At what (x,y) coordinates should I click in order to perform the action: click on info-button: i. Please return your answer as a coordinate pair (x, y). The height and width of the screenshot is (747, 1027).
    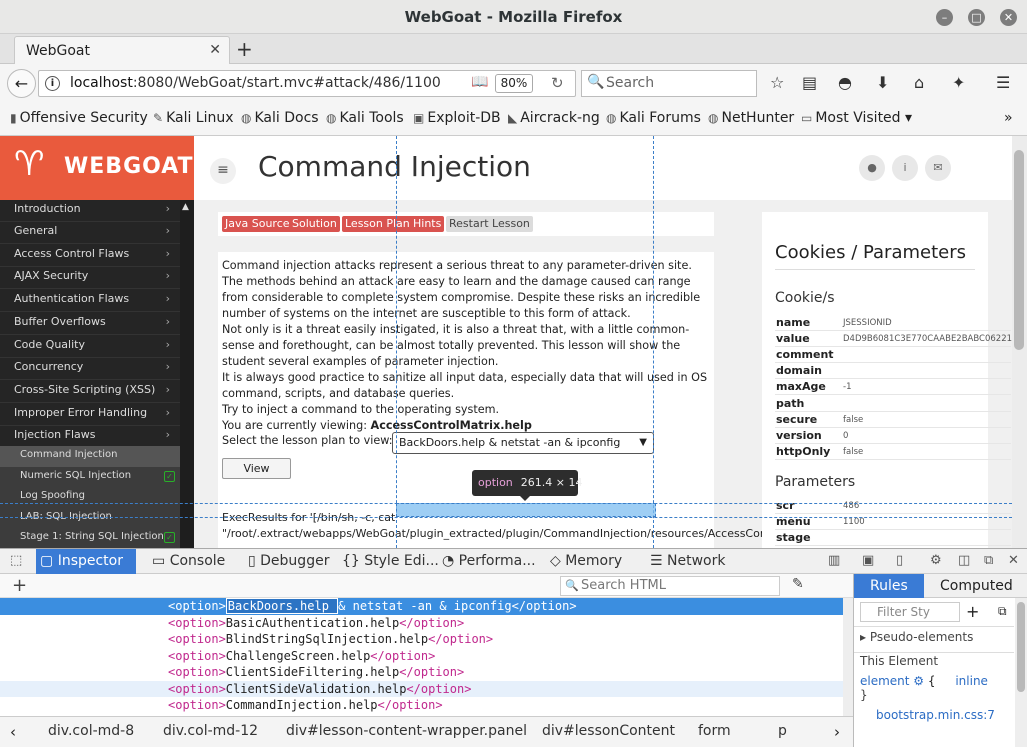
    Looking at the image, I should click on (905, 168).